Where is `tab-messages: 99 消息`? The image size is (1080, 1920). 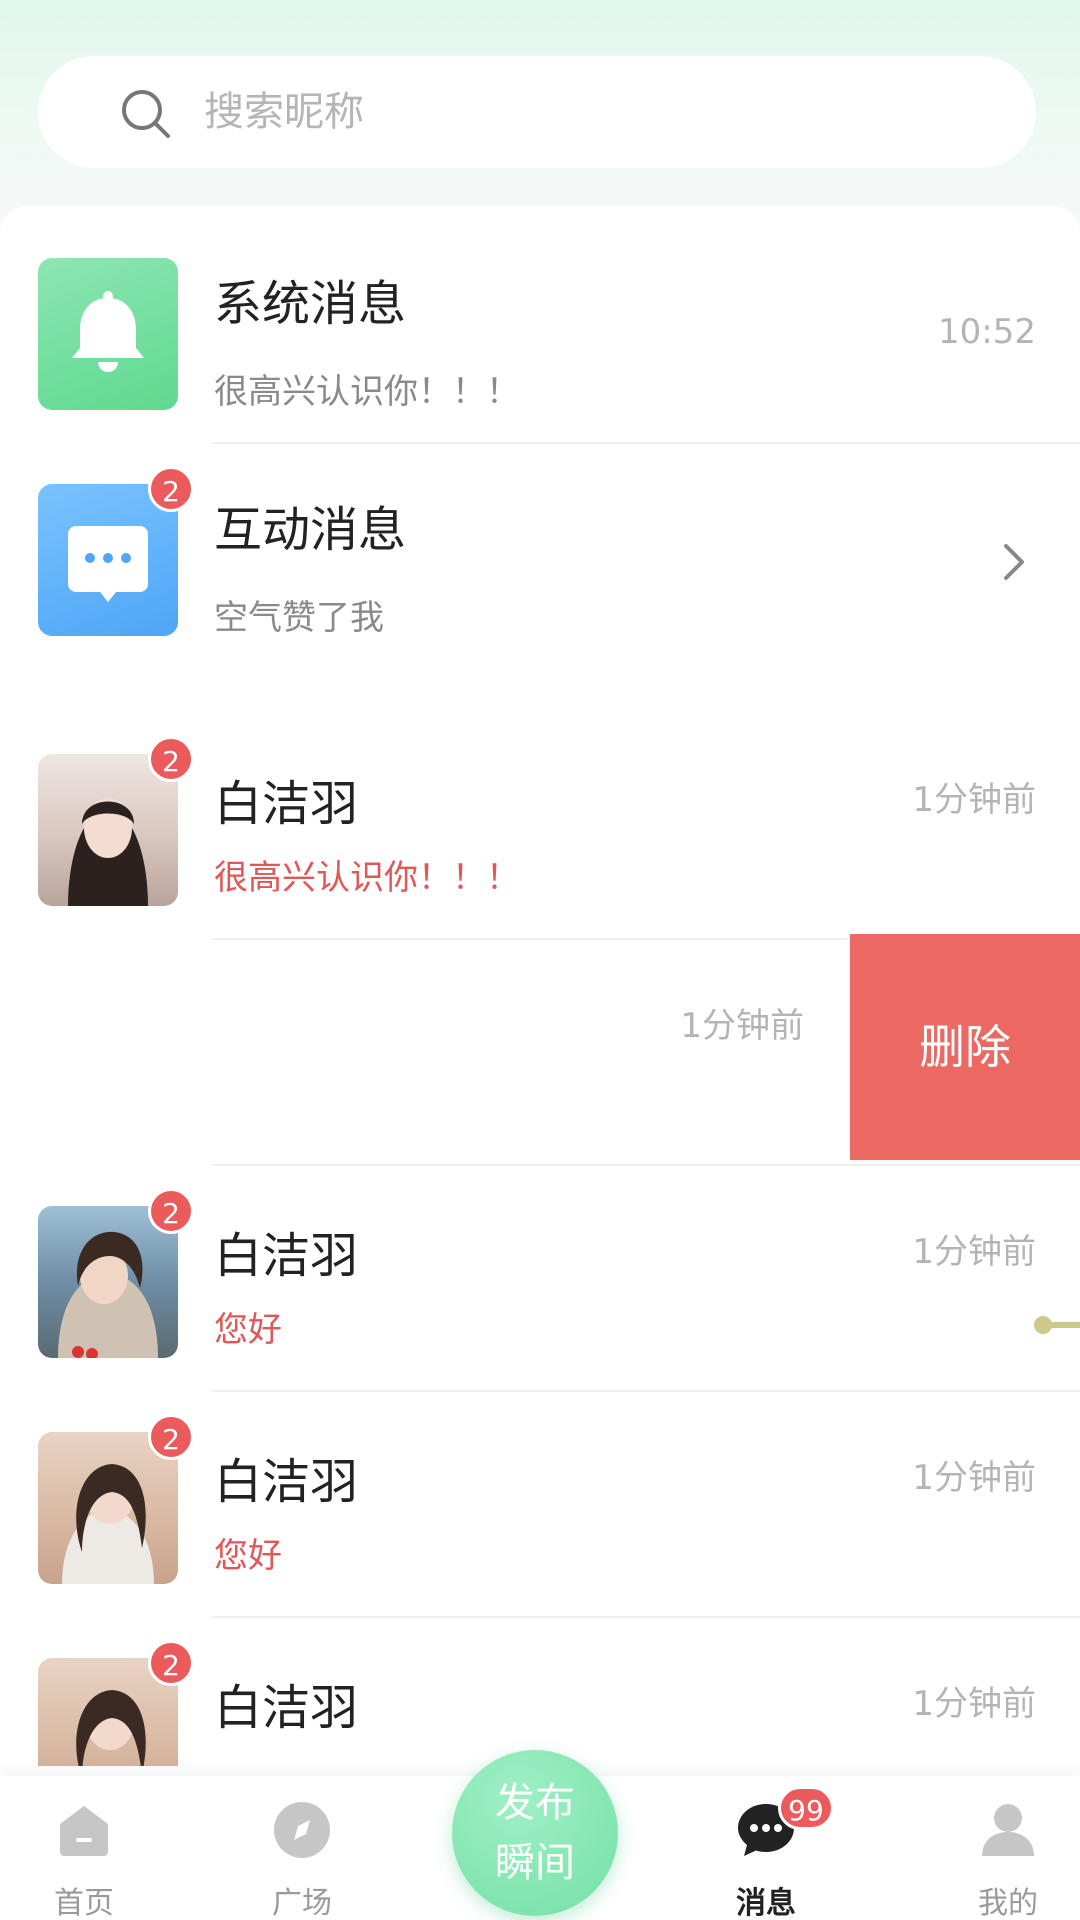 tab-messages: 99 消息 is located at coordinates (766, 1848).